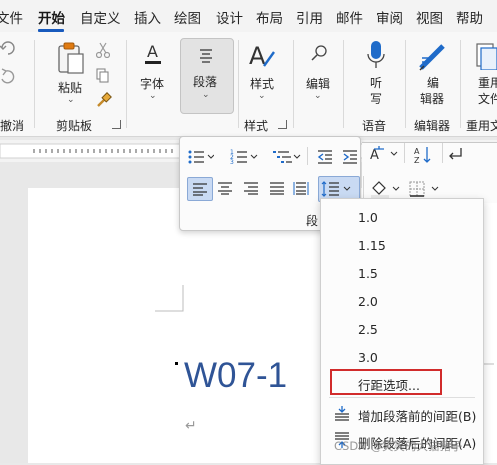 The height and width of the screenshot is (465, 497). I want to click on borders-button, so click(425, 189).